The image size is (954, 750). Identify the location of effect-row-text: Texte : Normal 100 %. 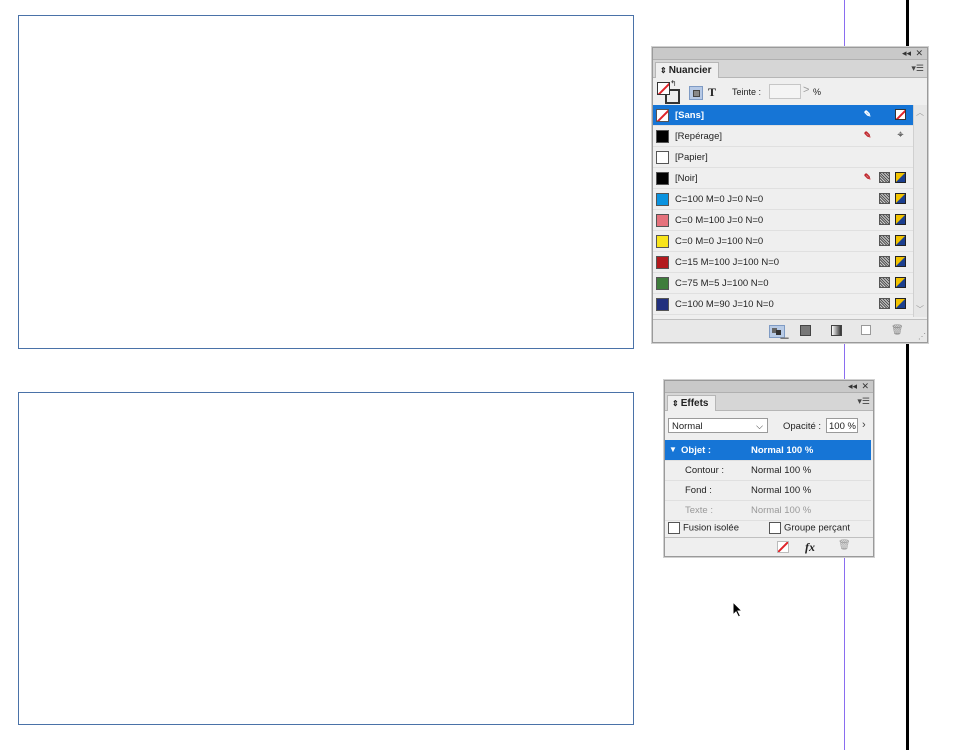
(768, 510).